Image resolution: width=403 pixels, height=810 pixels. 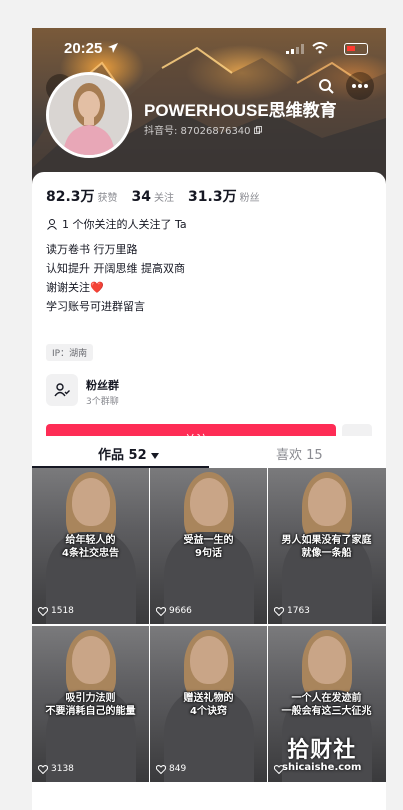 I want to click on video-caption: 给年轻人的 4条社交忠告, so click(x=90, y=547).